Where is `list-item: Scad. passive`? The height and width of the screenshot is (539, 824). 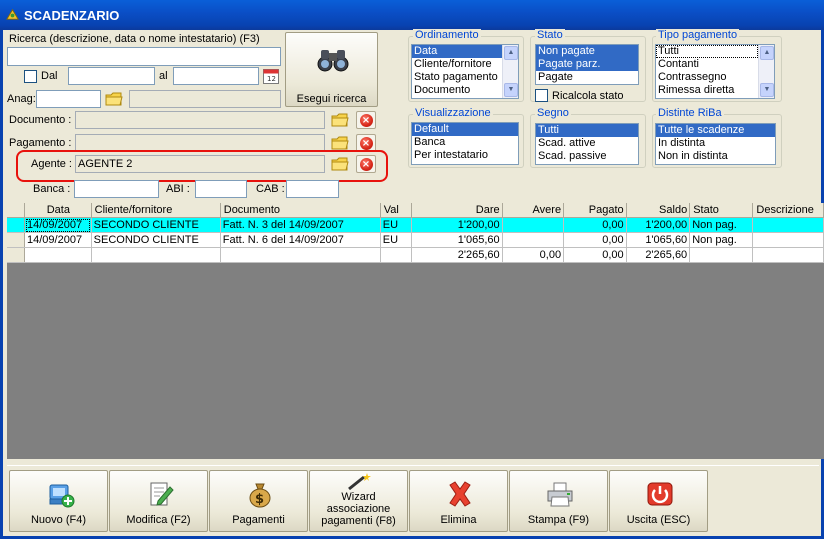
list-item: Scad. passive is located at coordinates (587, 156).